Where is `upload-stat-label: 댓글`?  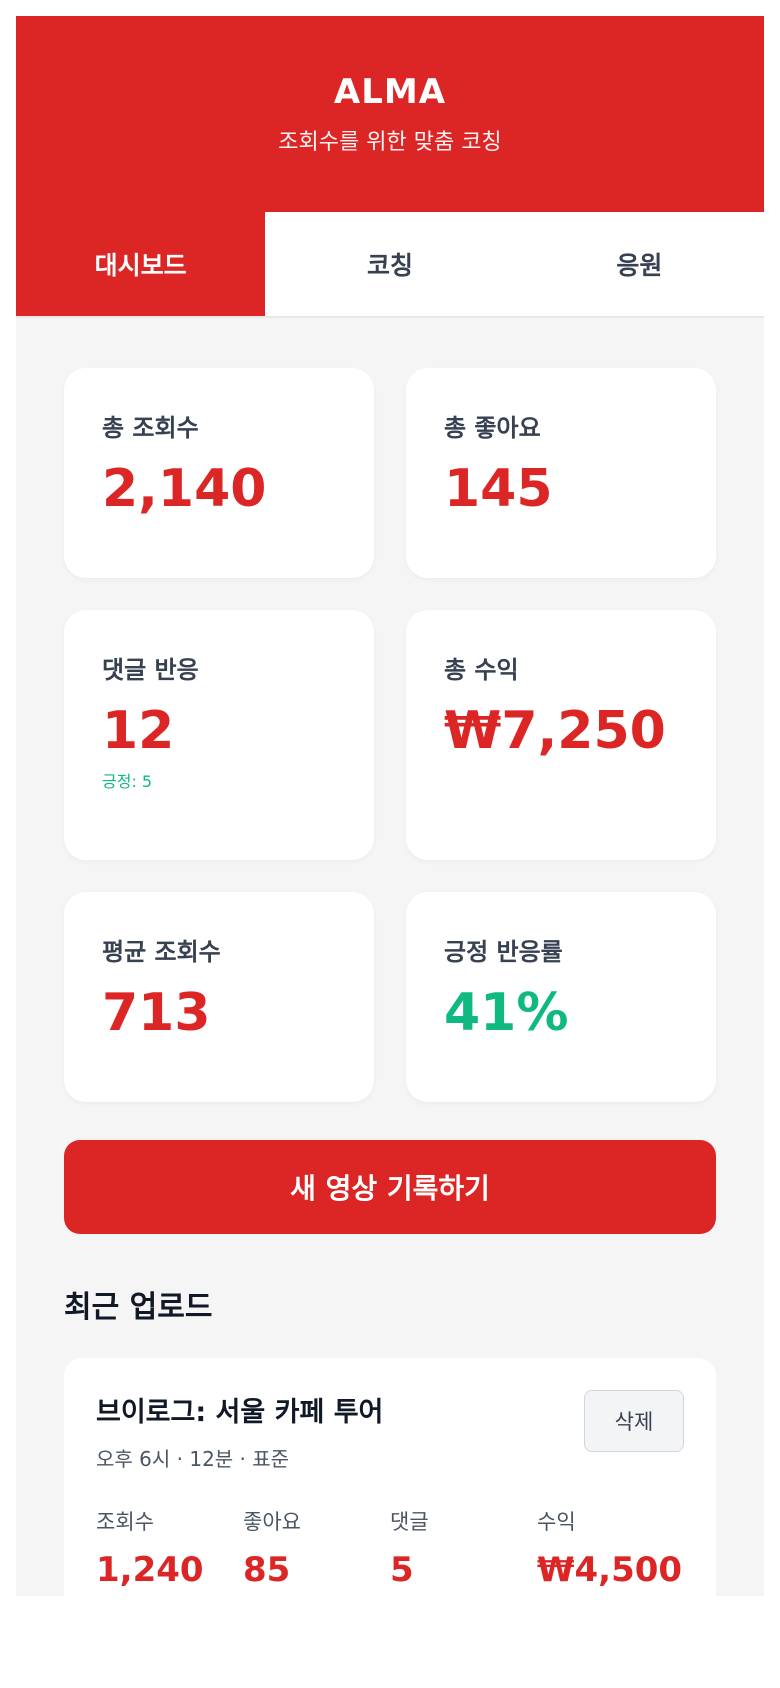
upload-stat-label: 댓글 is located at coordinates (409, 1522).